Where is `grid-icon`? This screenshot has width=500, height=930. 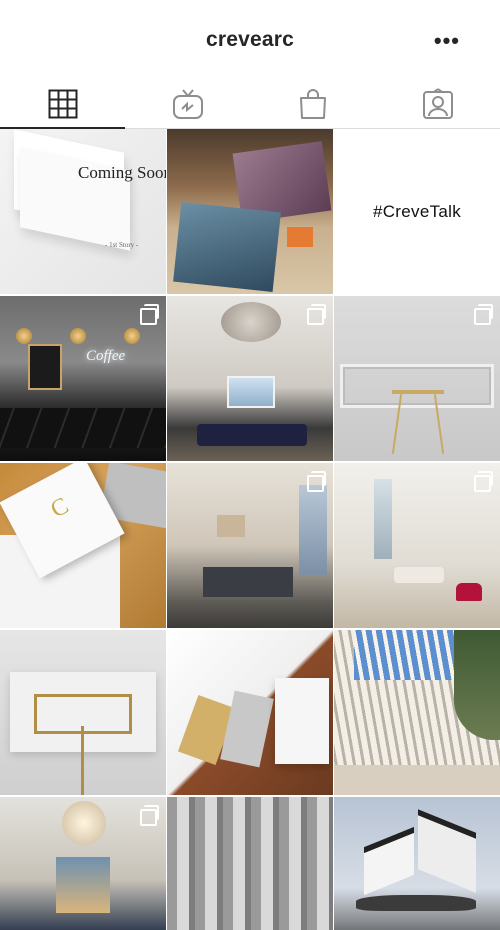 grid-icon is located at coordinates (62, 104).